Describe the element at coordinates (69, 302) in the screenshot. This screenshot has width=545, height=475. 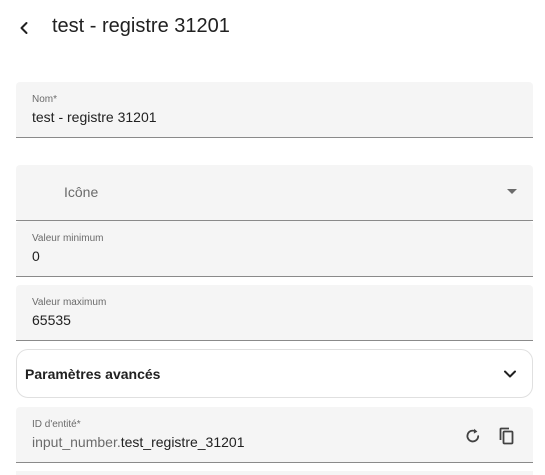
I see `max-value-label: Valeur maximum` at that location.